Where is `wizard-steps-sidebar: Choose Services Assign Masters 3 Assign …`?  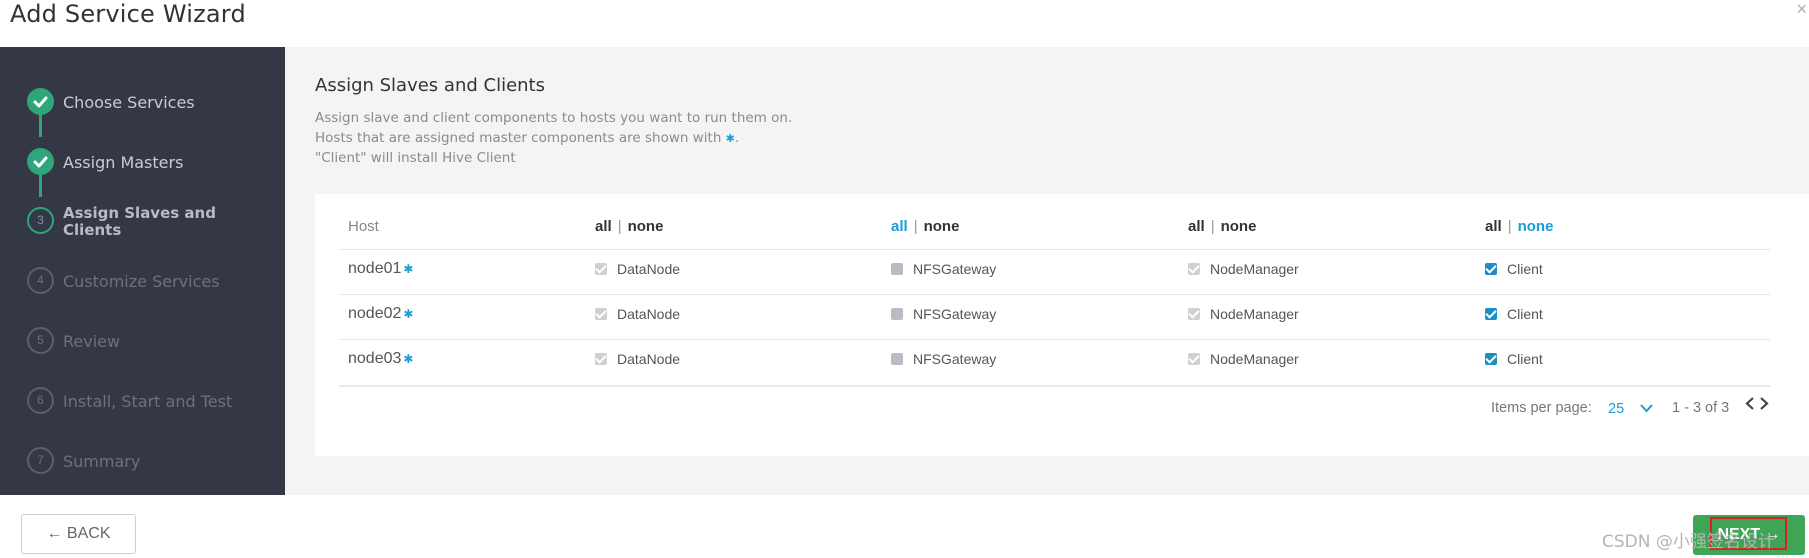
wizard-steps-sidebar: Choose Services Assign Masters 3 Assign … is located at coordinates (142, 271).